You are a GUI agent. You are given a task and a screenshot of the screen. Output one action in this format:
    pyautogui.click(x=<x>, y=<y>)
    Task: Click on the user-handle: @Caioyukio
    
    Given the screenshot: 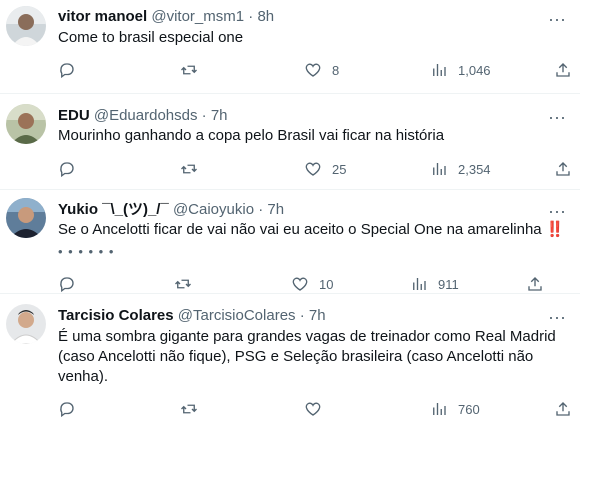 What is the action you would take?
    pyautogui.click(x=213, y=209)
    